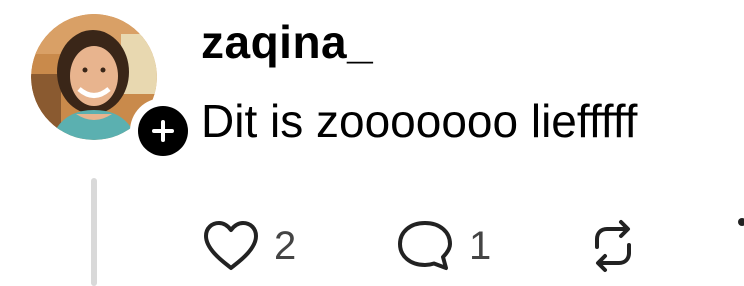 Image resolution: width=744 pixels, height=286 pixels. I want to click on plus-icon, so click(163, 131).